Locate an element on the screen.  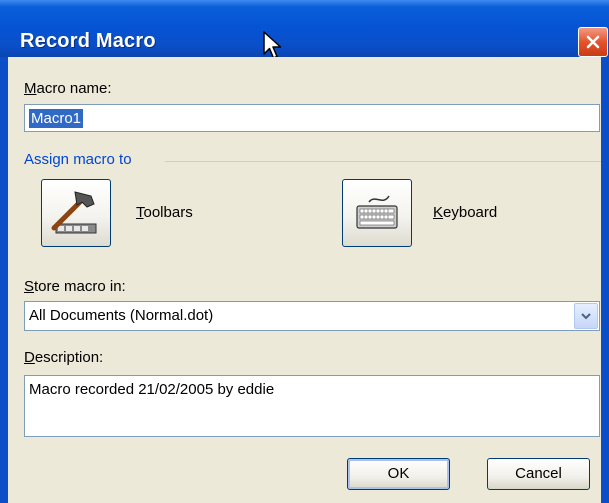
close-button is located at coordinates (593, 42).